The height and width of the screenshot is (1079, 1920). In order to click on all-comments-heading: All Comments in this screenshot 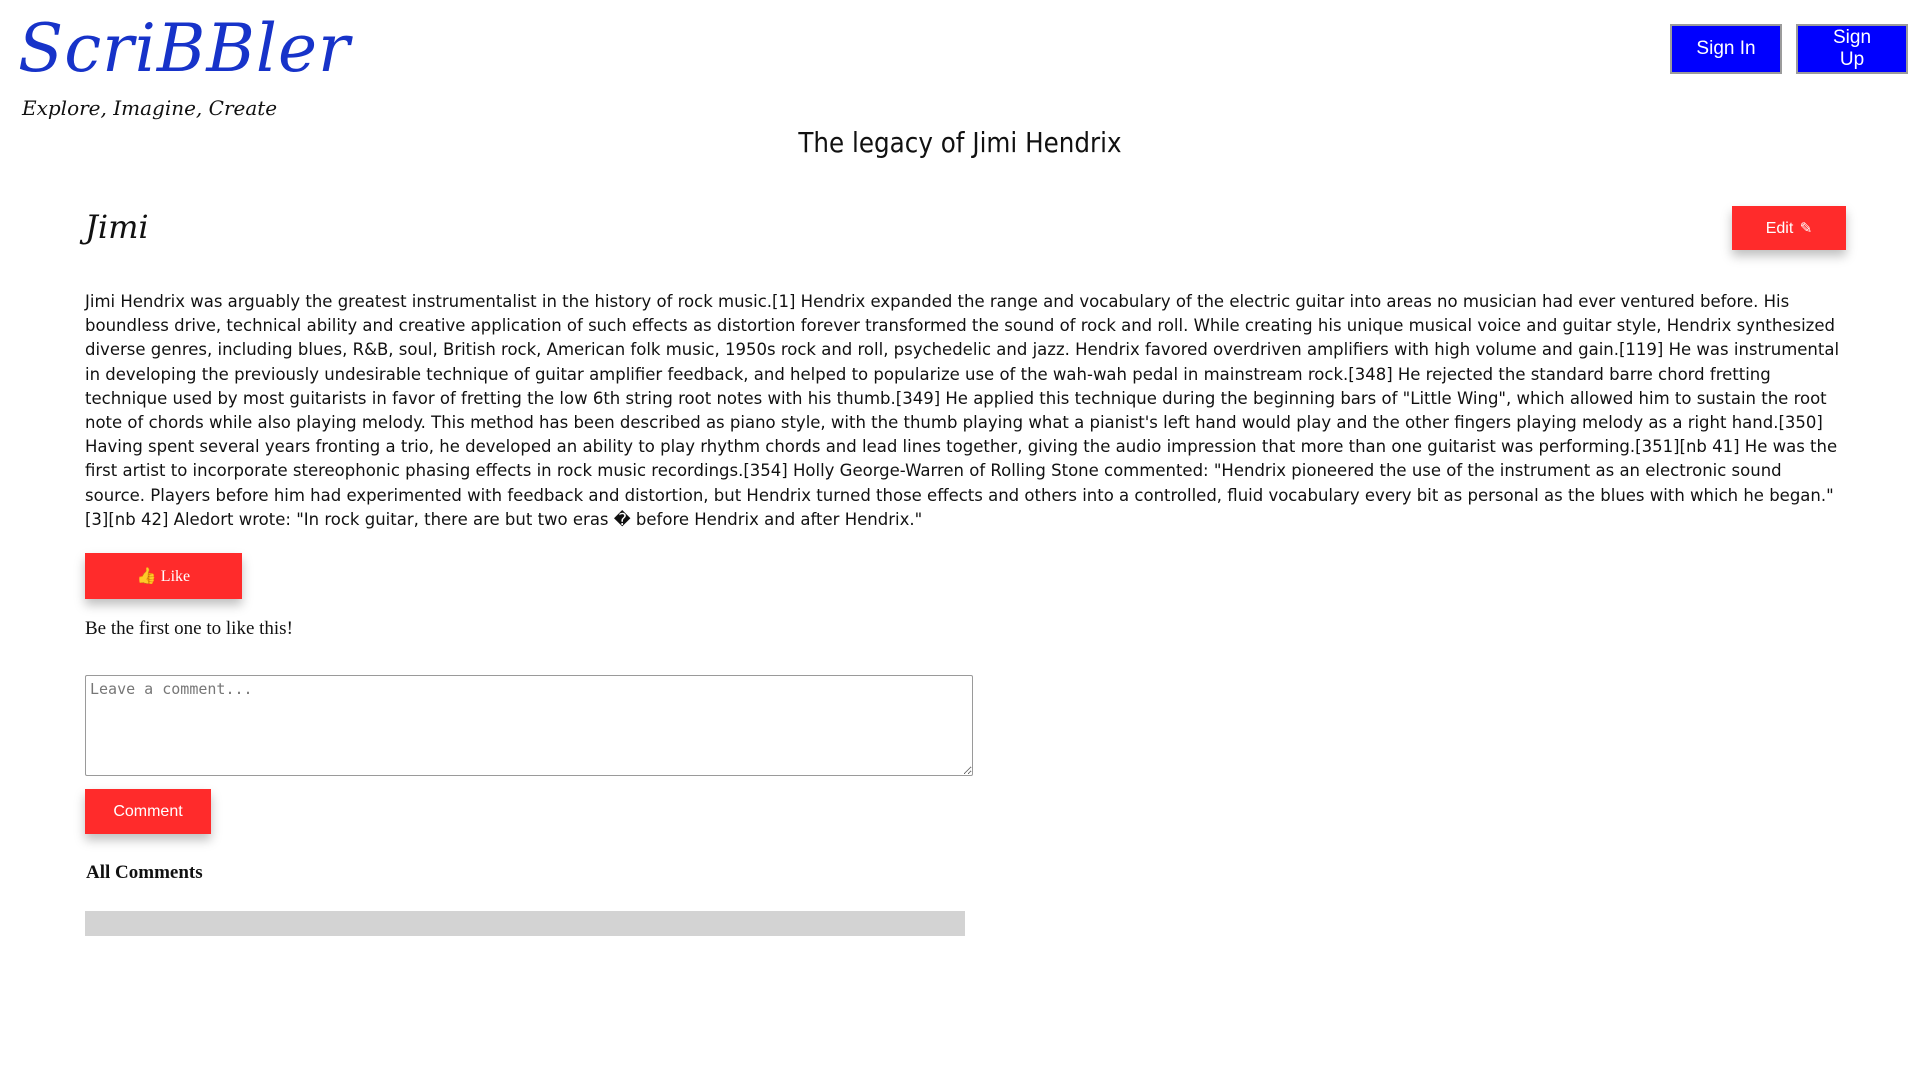, I will do `click(144, 872)`.